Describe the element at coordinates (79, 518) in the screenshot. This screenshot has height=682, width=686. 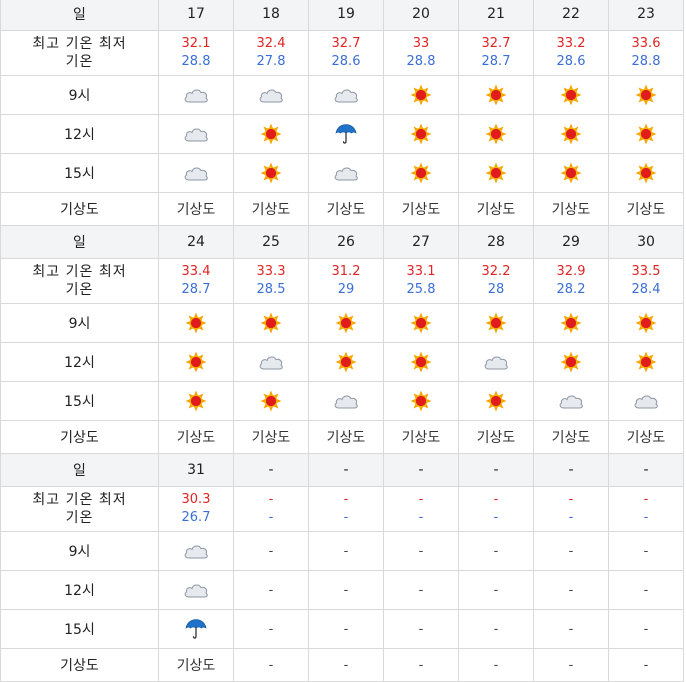
I see `row-label-text: 기온` at that location.